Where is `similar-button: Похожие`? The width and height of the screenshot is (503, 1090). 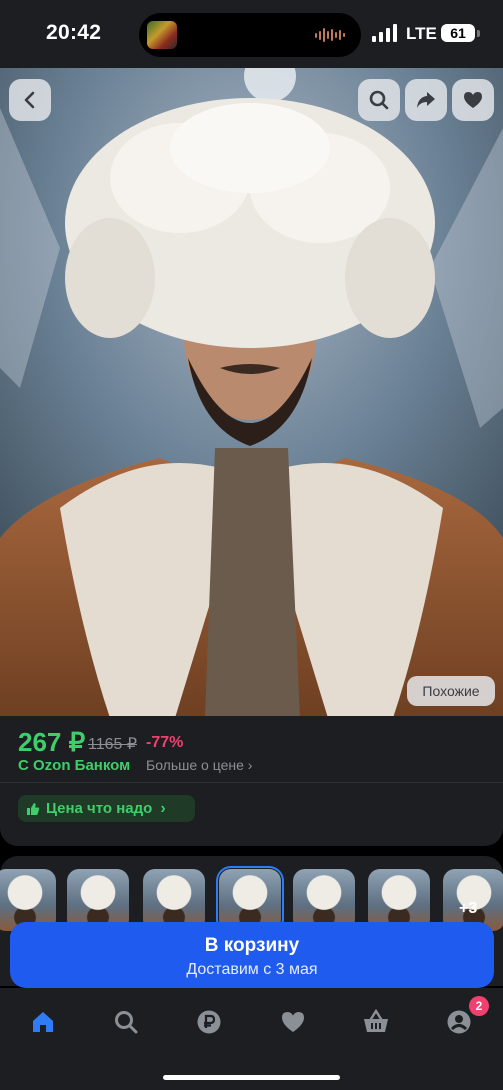 similar-button: Похожие is located at coordinates (451, 691).